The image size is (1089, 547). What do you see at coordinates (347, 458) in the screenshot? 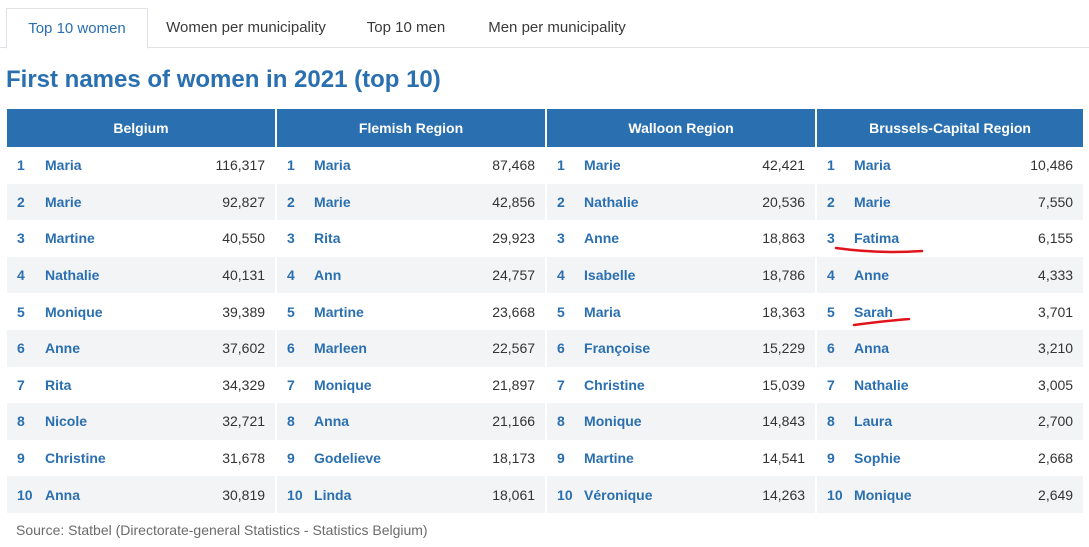
I see `name-link: Godelieve` at bounding box center [347, 458].